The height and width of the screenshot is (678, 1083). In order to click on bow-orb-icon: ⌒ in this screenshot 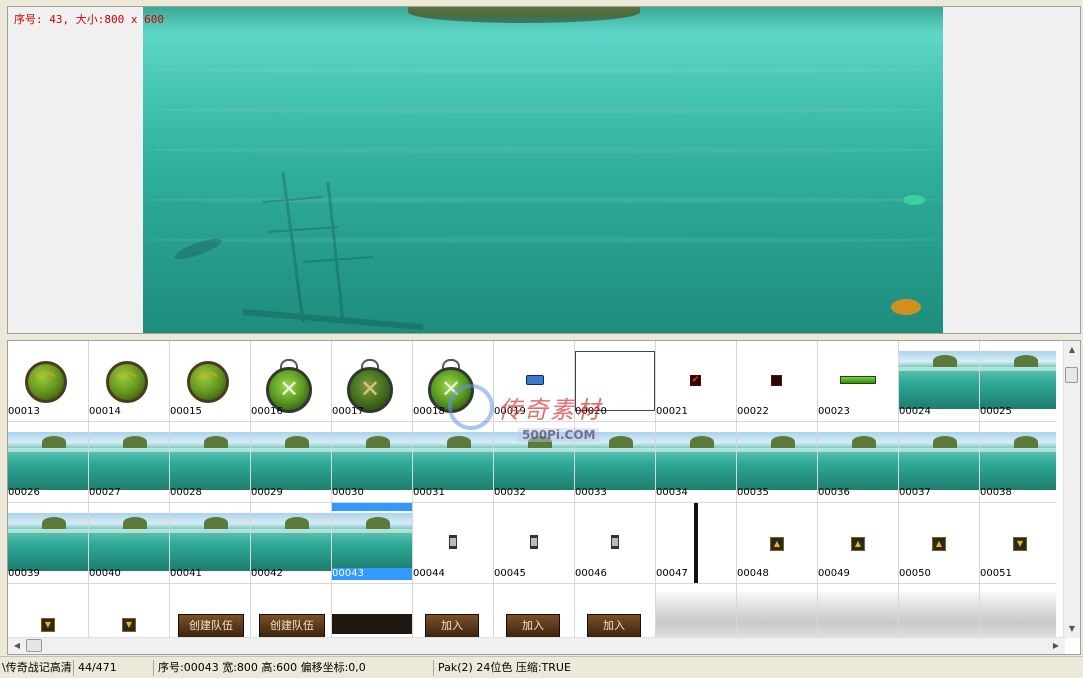, I will do `click(208, 382)`.